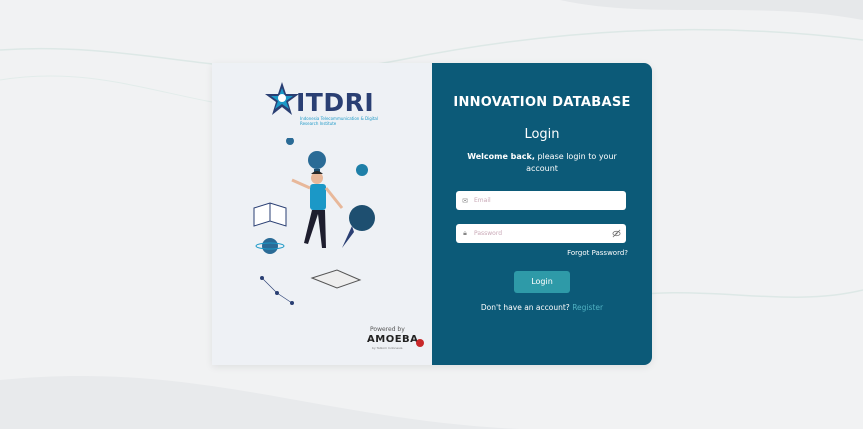 The image size is (863, 429). What do you see at coordinates (534, 233) in the screenshot?
I see `password-input` at bounding box center [534, 233].